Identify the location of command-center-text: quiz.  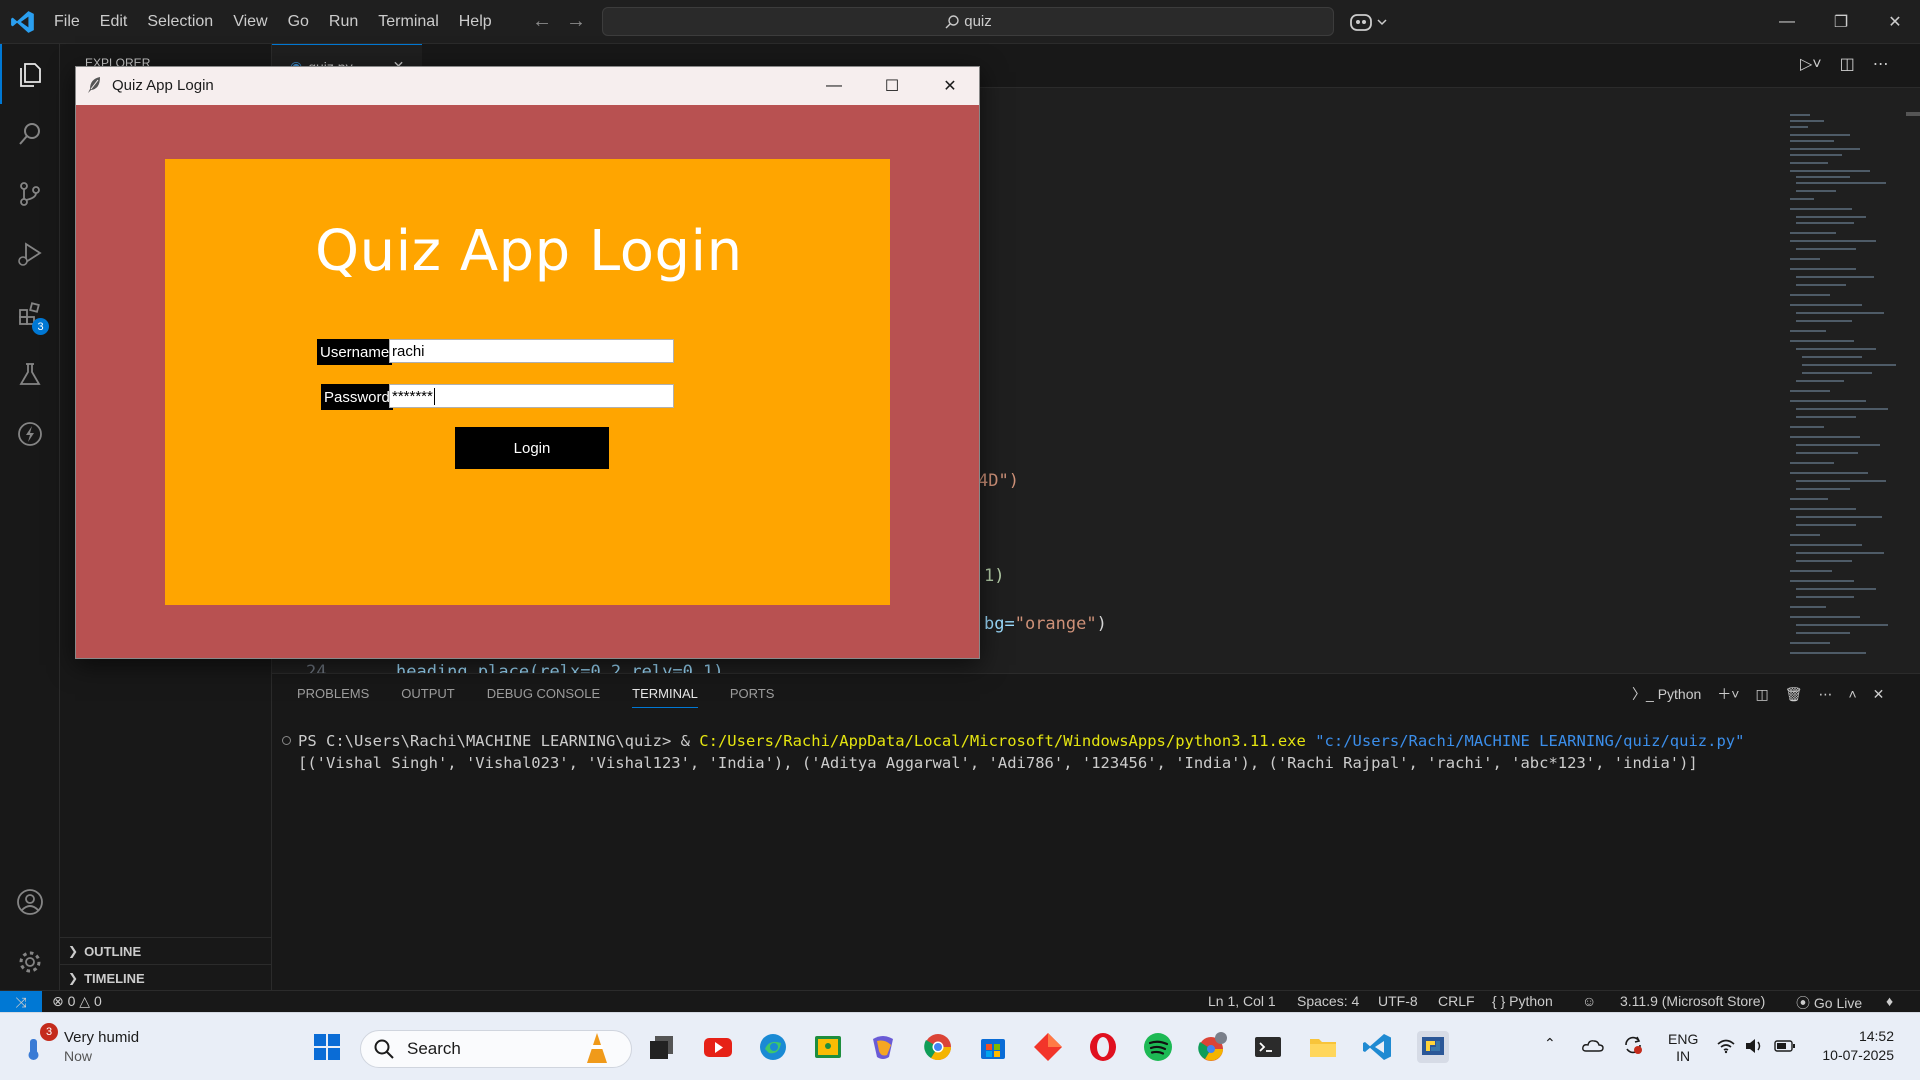
(978, 21).